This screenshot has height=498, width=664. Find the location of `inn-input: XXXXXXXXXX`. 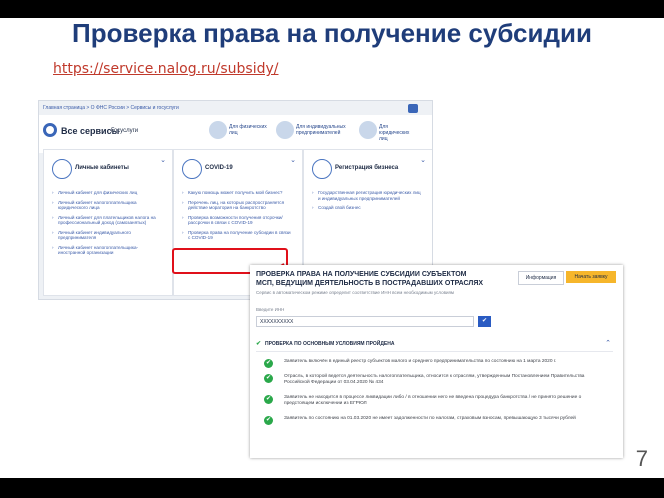

inn-input: XXXXXXXXXX is located at coordinates (365, 321).